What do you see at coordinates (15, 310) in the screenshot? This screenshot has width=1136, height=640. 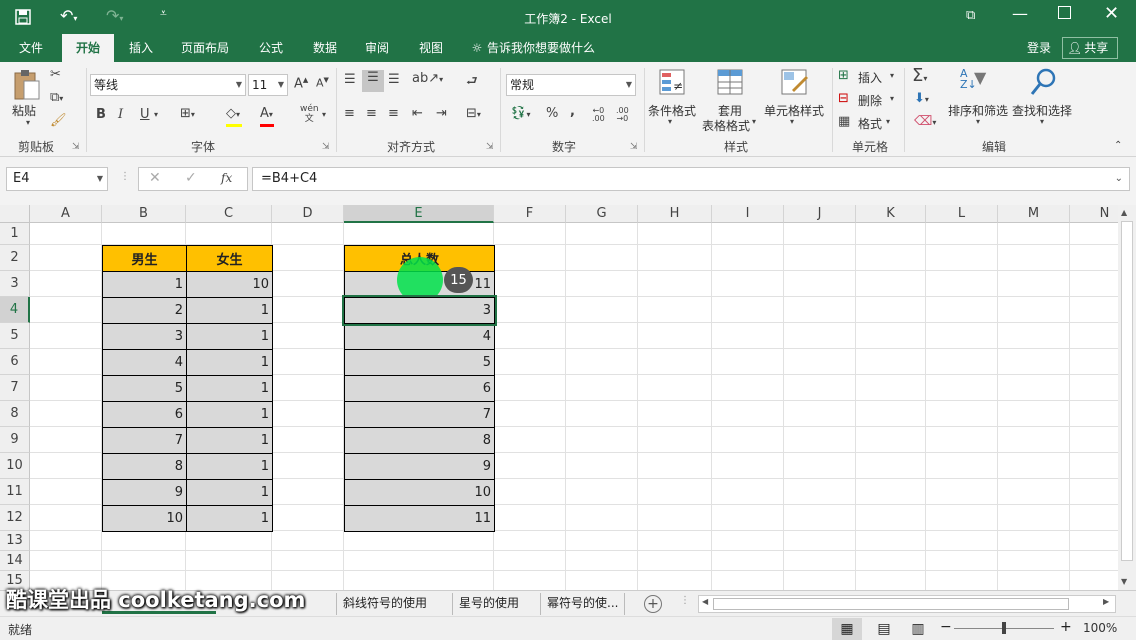 I see `row-header-4: 4` at bounding box center [15, 310].